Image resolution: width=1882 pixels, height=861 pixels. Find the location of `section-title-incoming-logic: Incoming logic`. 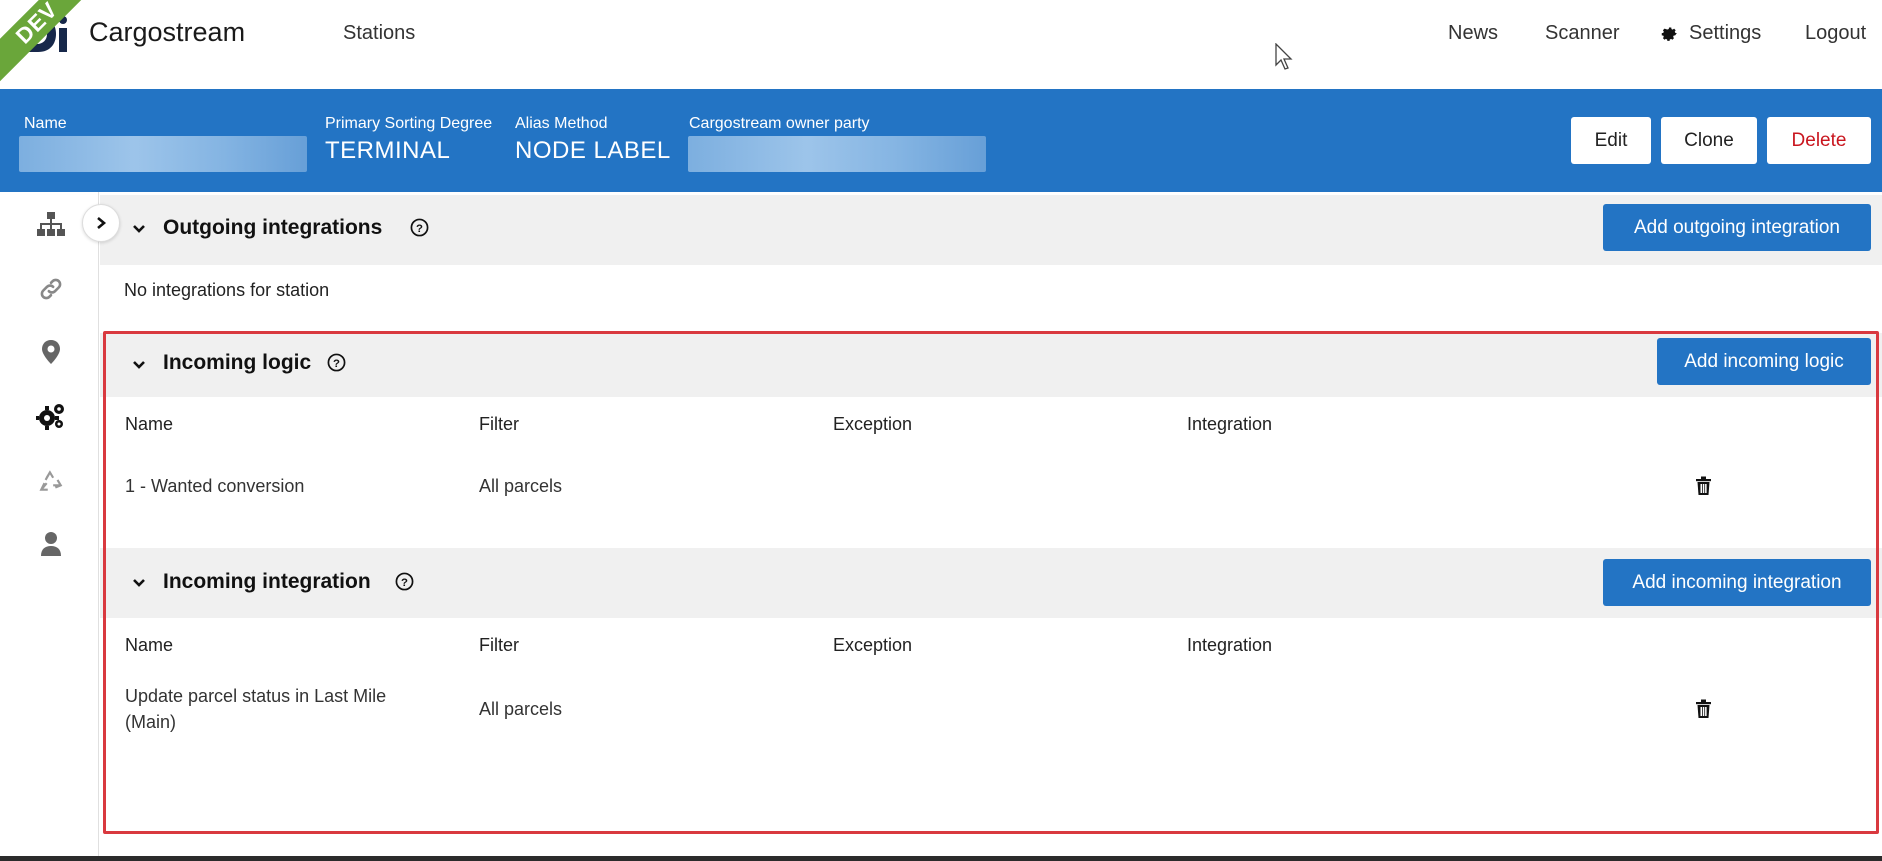

section-title-incoming-logic: Incoming logic is located at coordinates (237, 362).